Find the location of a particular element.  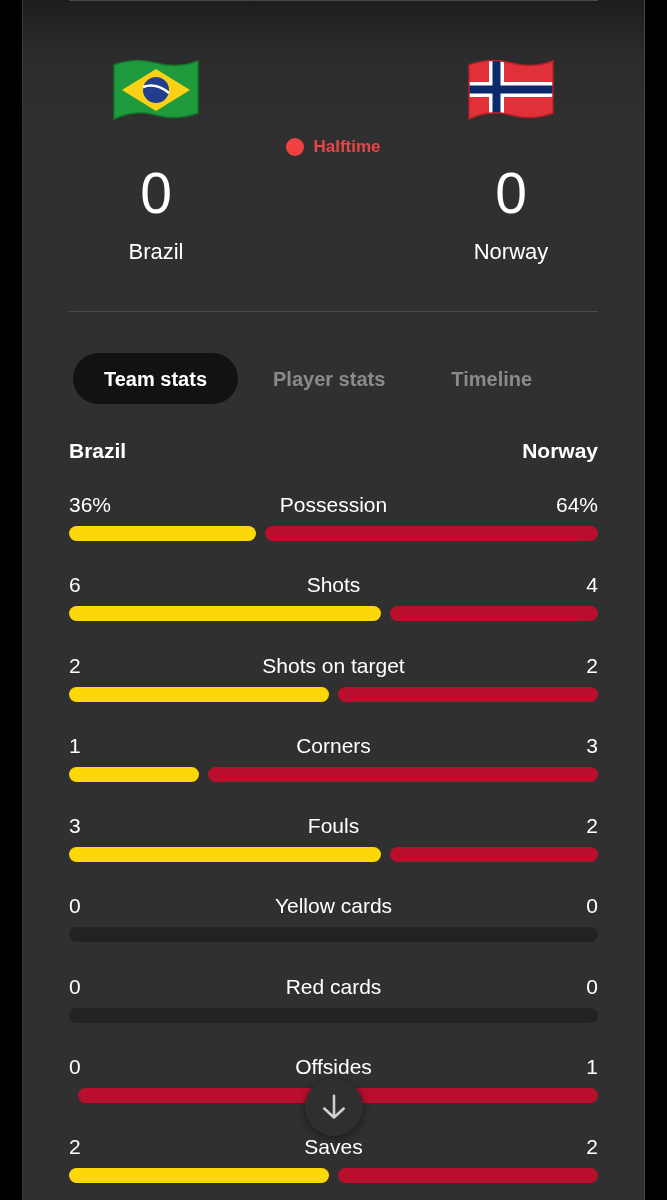

match-status: Halftime is located at coordinates (347, 147).